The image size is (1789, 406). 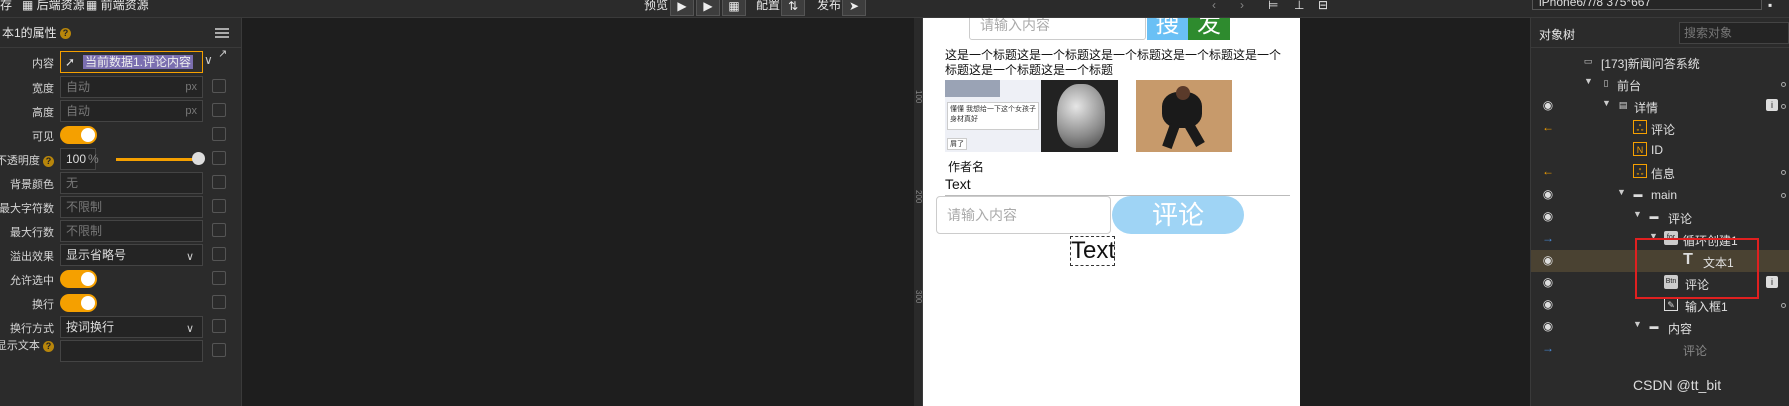 What do you see at coordinates (1660, 327) in the screenshot?
I see `tree-item: ◉ ▼ ▬ 内容` at bounding box center [1660, 327].